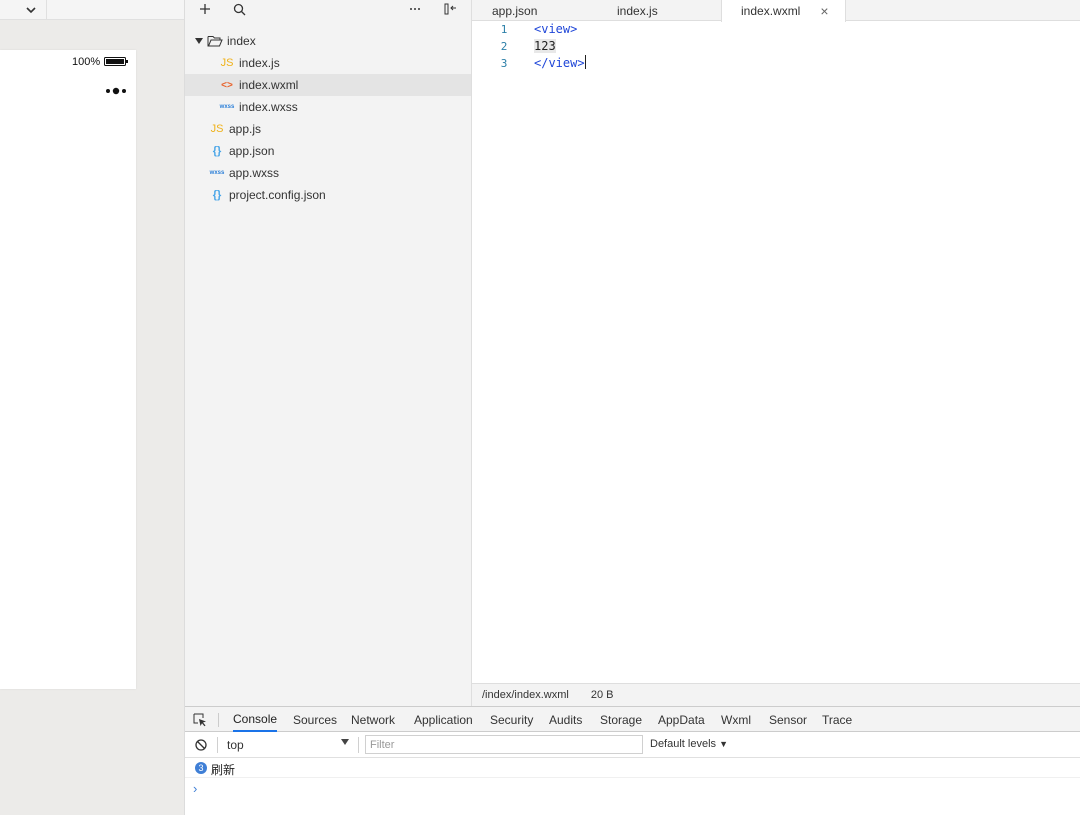 The width and height of the screenshot is (1080, 815). Describe the element at coordinates (525, 695) in the screenshot. I see `status-file-path: /index/index.wxml` at that location.